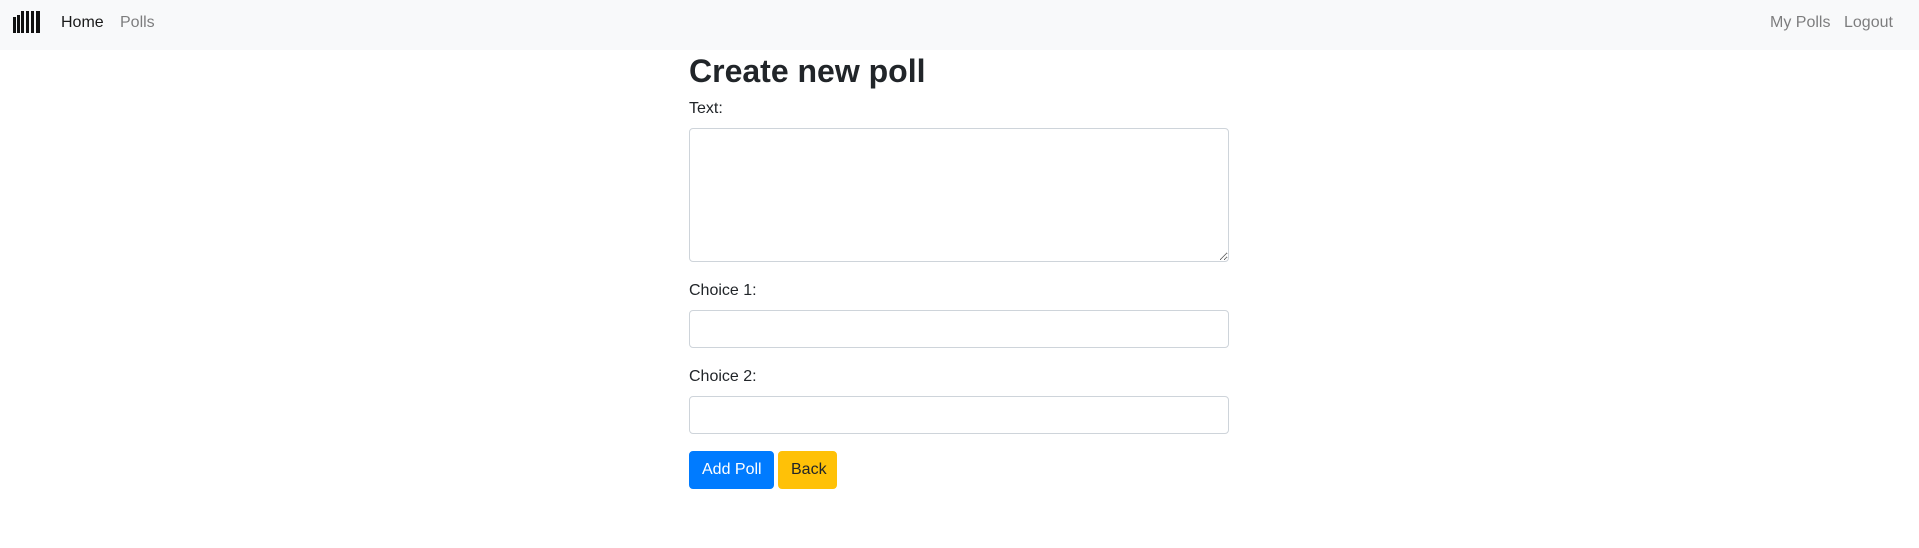  What do you see at coordinates (723, 290) in the screenshot?
I see `choice-1-label: Choice 1:` at bounding box center [723, 290].